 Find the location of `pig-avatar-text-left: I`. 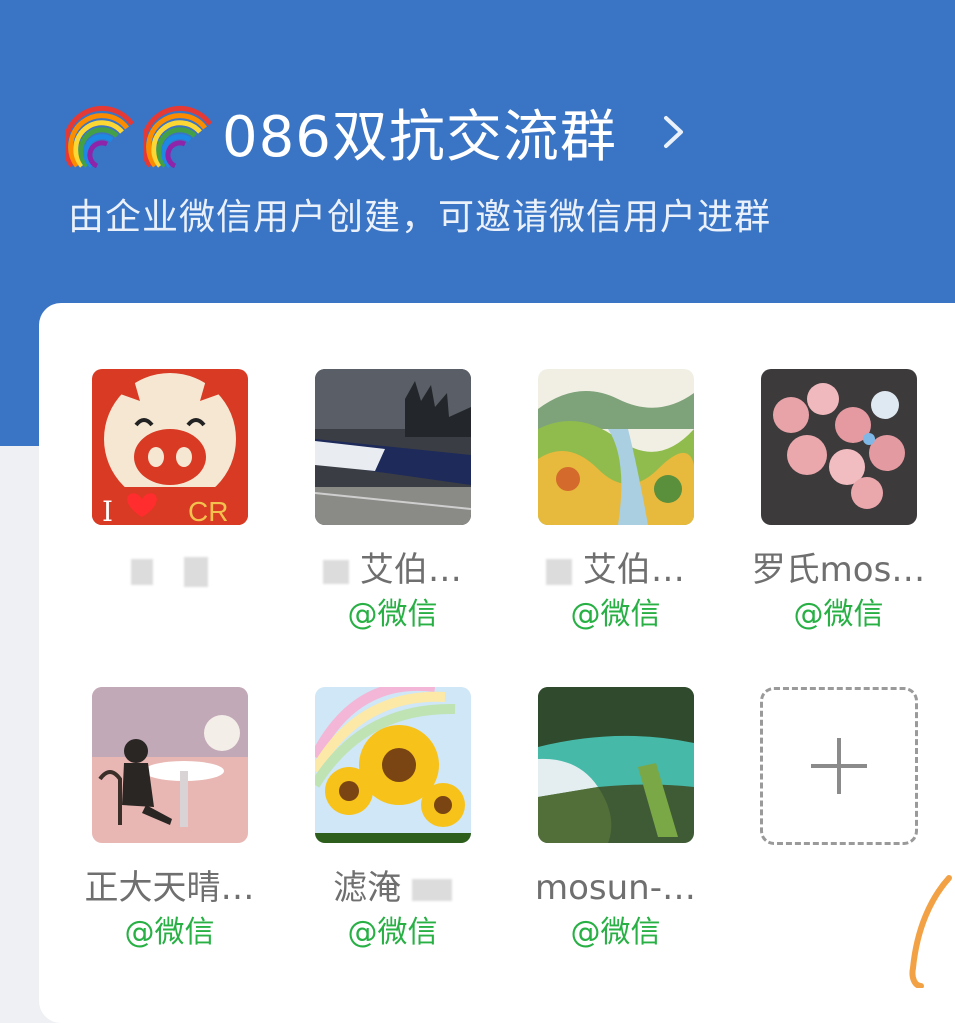

pig-avatar-text-left: I is located at coordinates (107, 510).